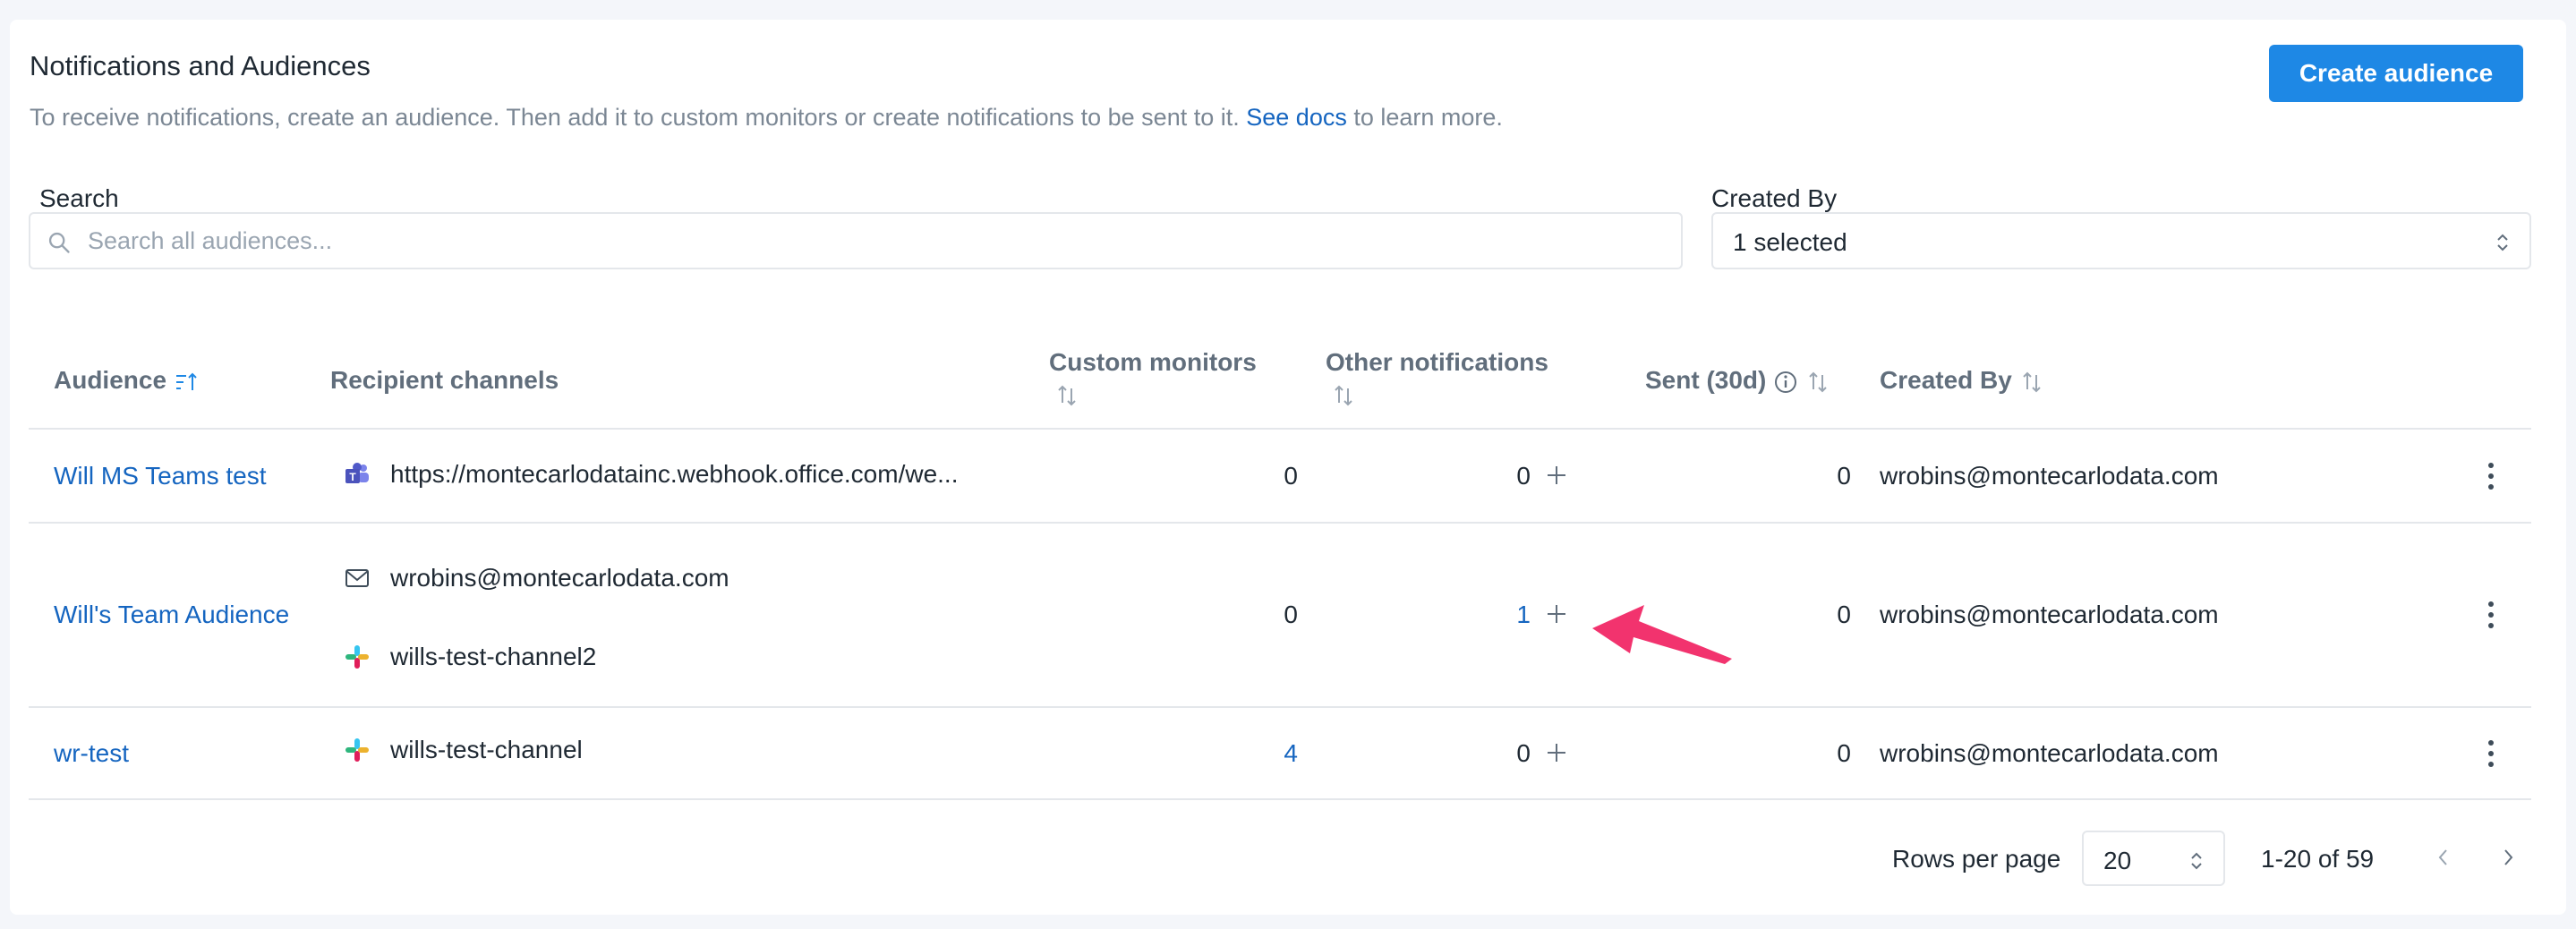 The width and height of the screenshot is (2576, 929). Describe the element at coordinates (444, 380) in the screenshot. I see `column-recipient-channels: Recipient channels` at that location.